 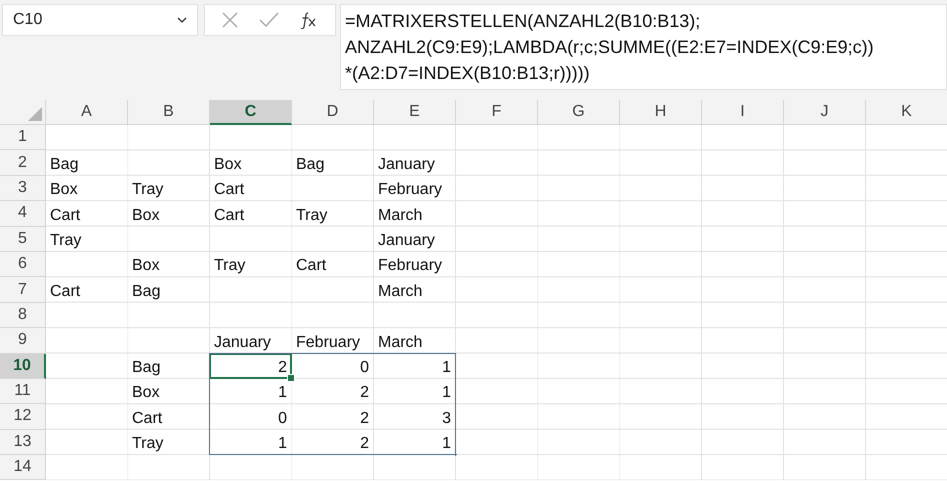 What do you see at coordinates (269, 20) in the screenshot?
I see `check-icon` at bounding box center [269, 20].